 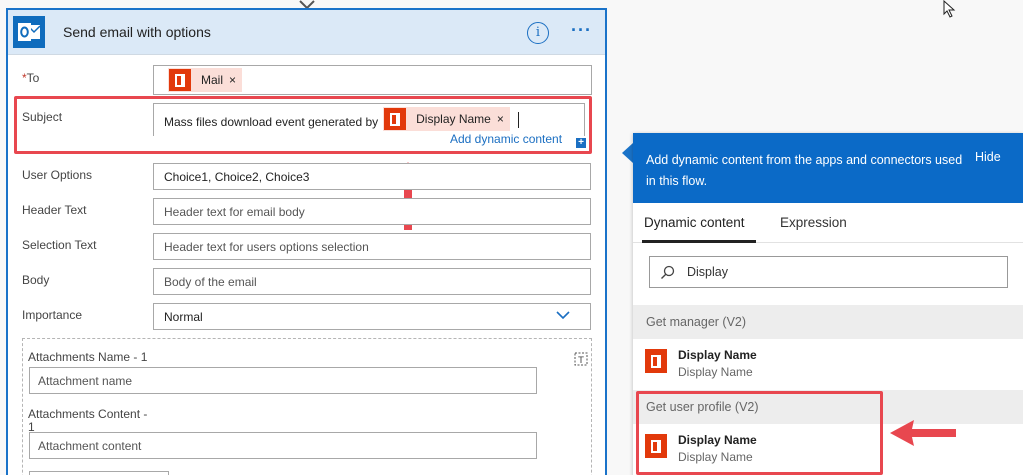 I want to click on attachment-content-field: Attachment content, so click(x=283, y=445).